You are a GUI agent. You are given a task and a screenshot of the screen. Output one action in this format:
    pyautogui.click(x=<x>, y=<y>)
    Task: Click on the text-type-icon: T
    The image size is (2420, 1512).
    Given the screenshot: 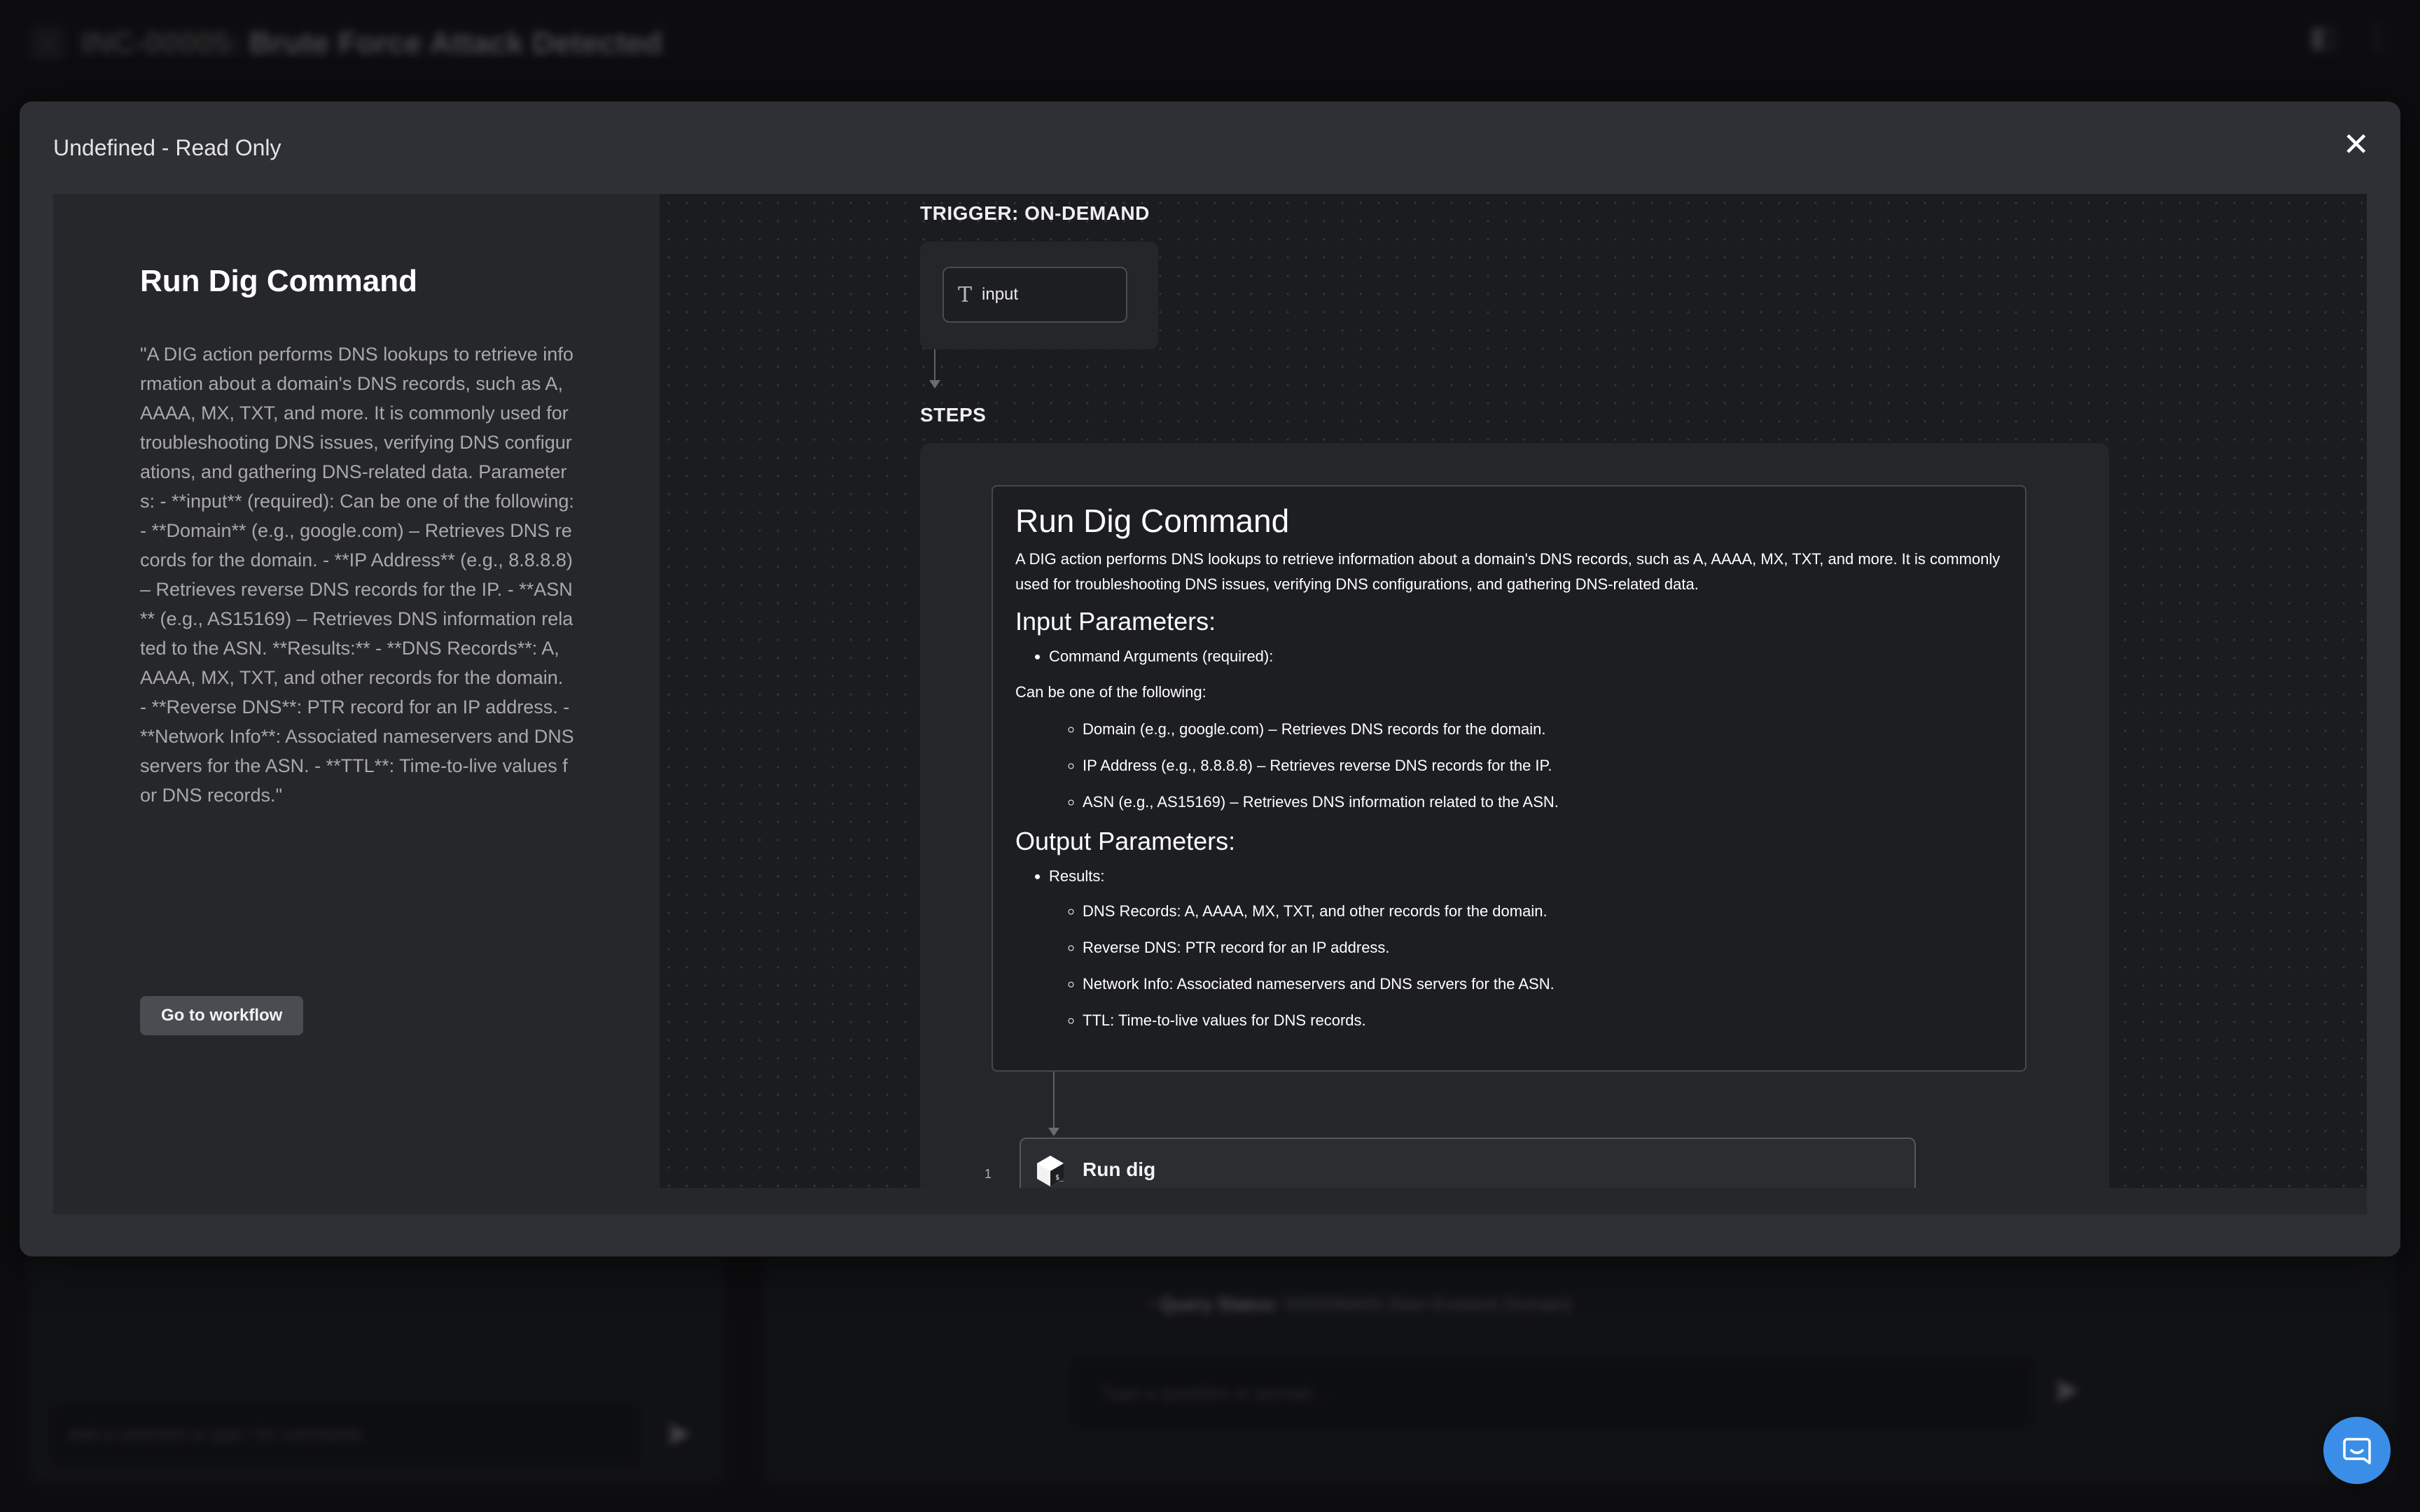 What is the action you would take?
    pyautogui.click(x=965, y=294)
    